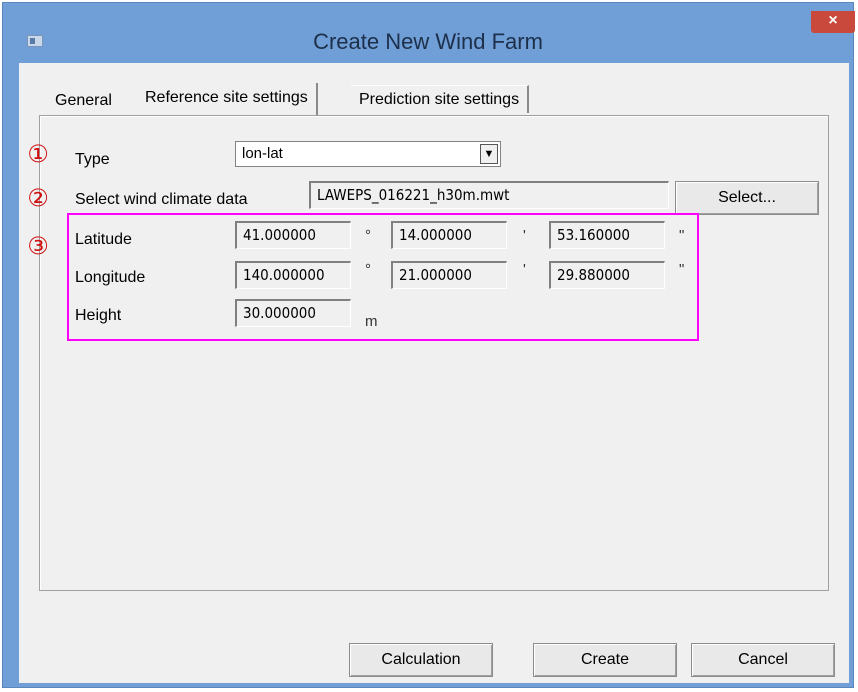  I want to click on type-dropdown-value: lon-lat, so click(262, 153).